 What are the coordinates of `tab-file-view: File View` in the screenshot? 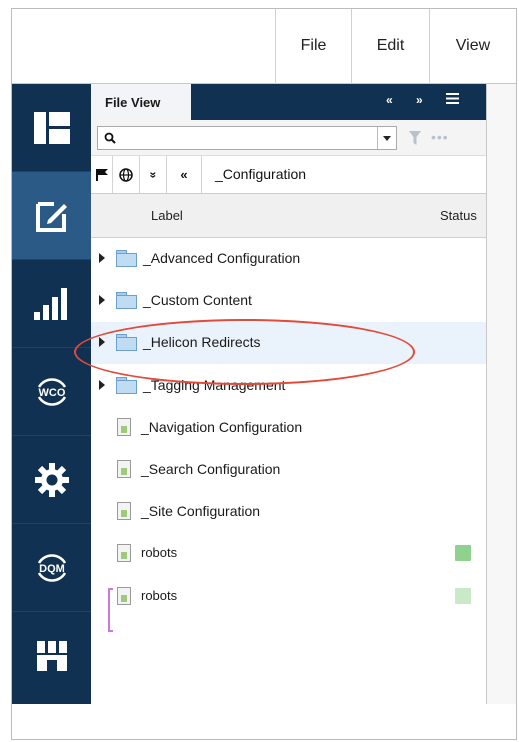 It's located at (141, 102).